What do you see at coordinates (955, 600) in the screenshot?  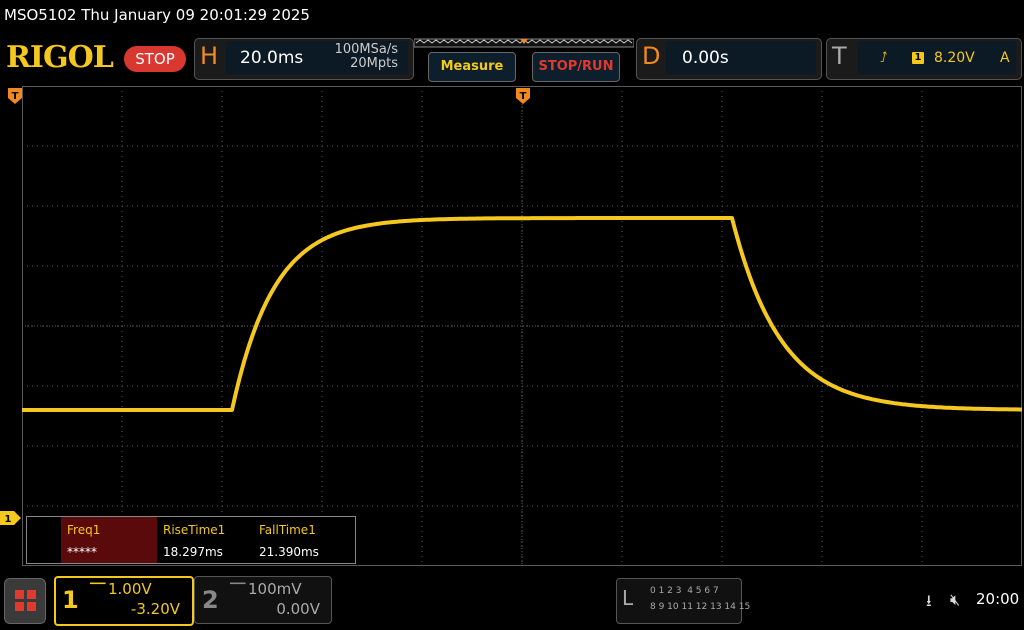 I see `speaker-muted-icon: 🔇︎` at bounding box center [955, 600].